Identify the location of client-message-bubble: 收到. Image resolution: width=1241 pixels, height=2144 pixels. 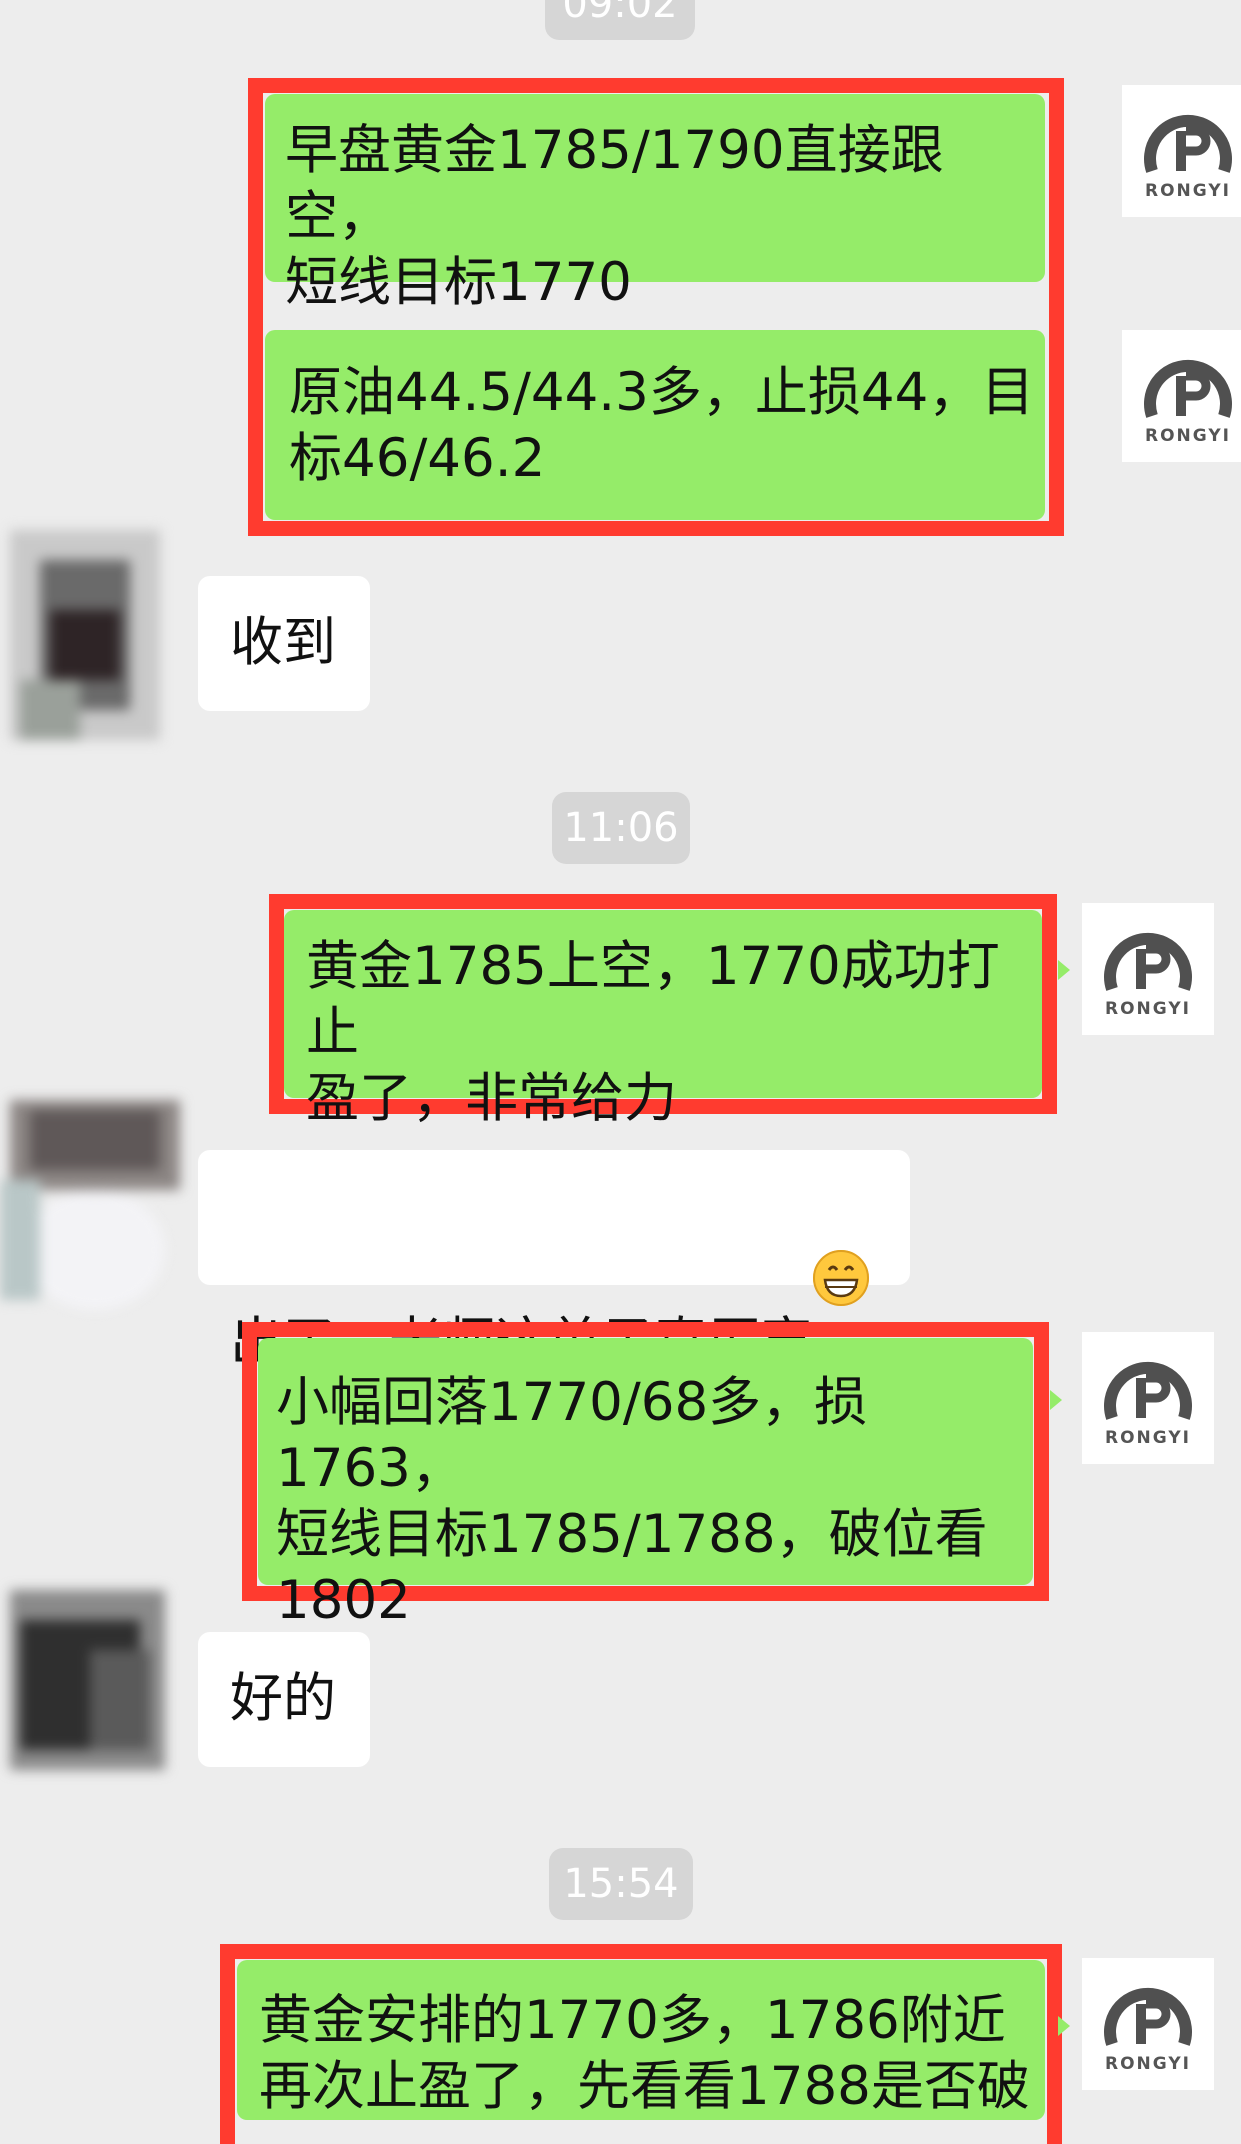
(284, 643).